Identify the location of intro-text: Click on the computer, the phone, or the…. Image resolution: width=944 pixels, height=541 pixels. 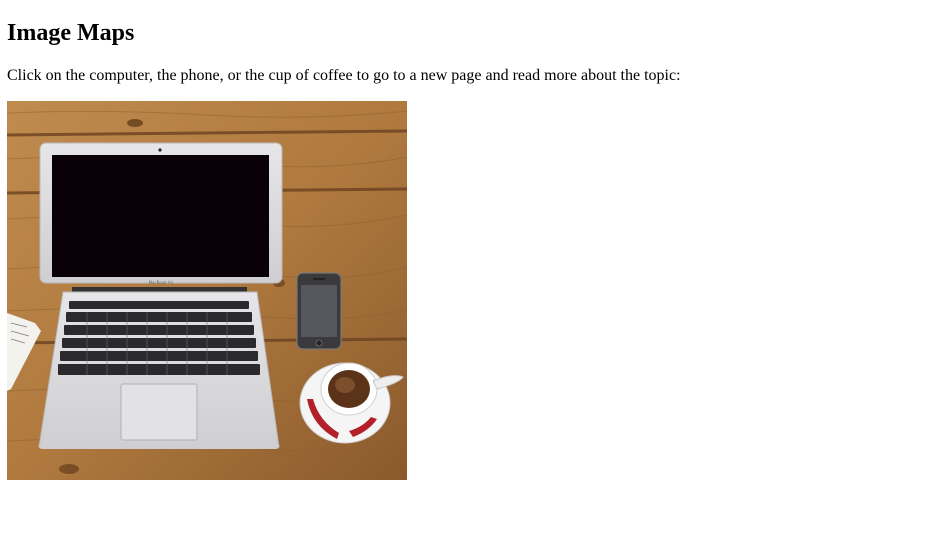
(344, 75).